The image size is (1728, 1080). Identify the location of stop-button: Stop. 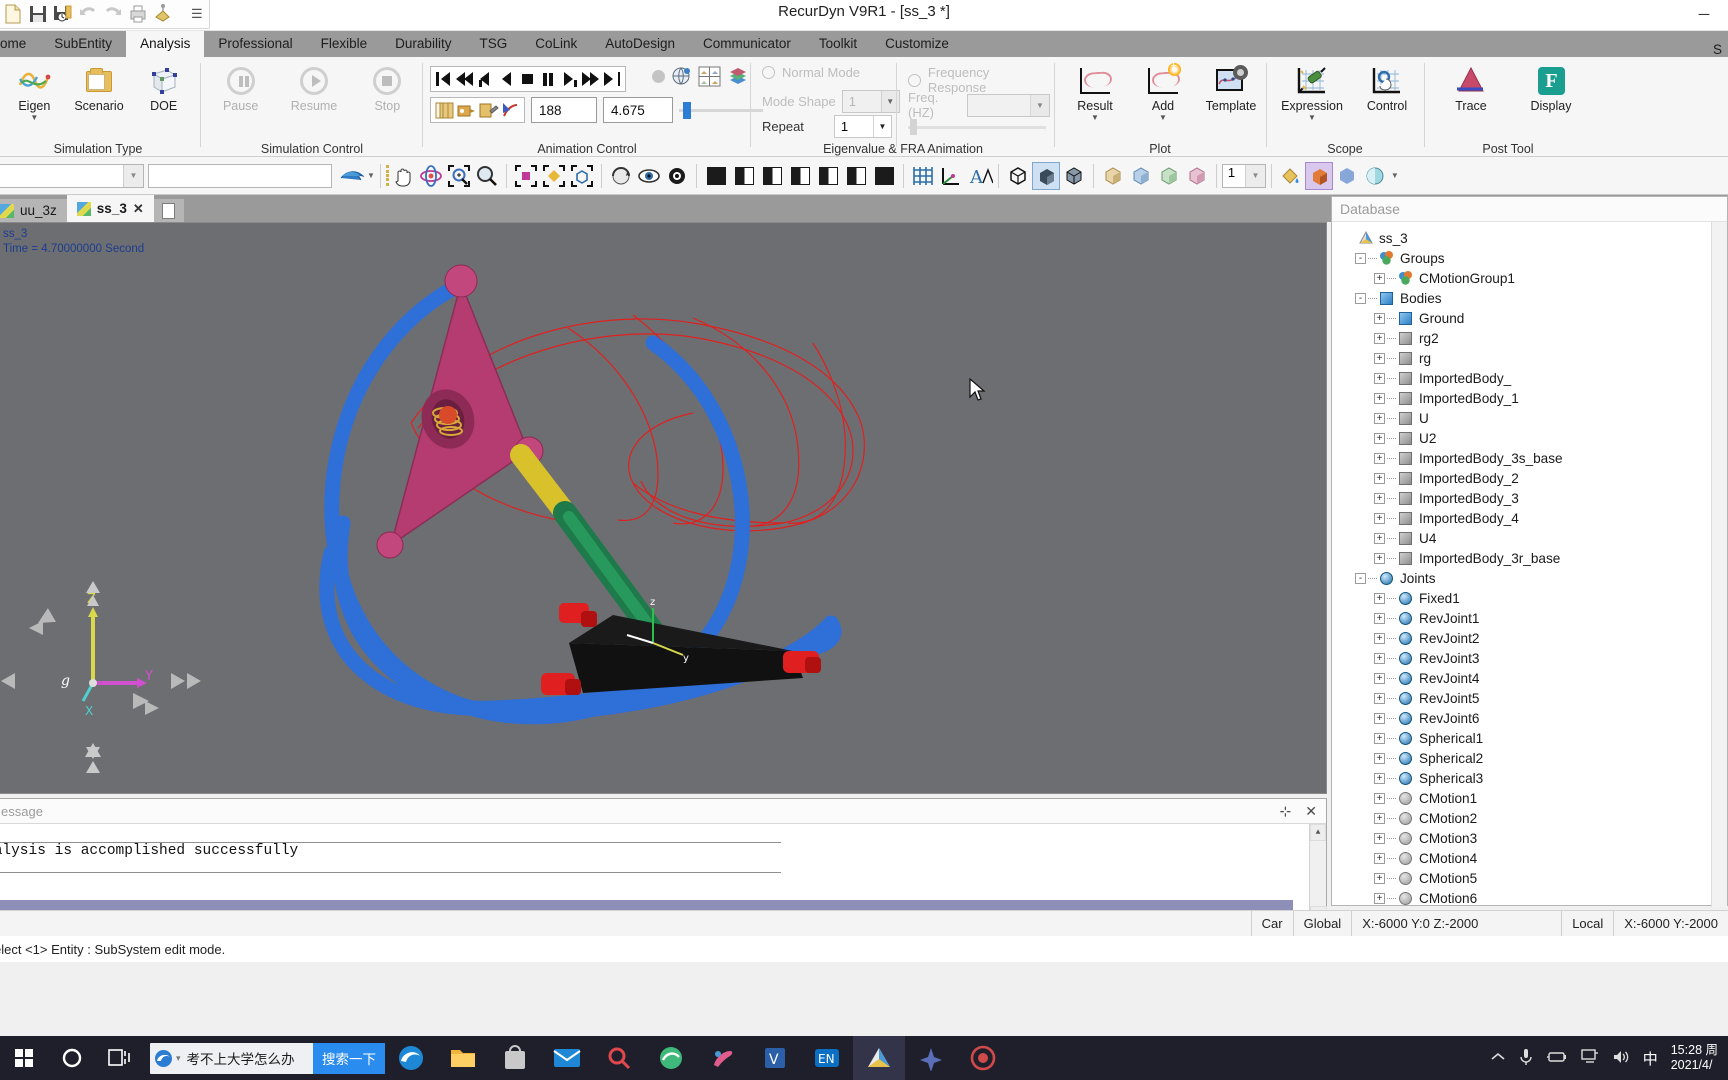
(387, 87).